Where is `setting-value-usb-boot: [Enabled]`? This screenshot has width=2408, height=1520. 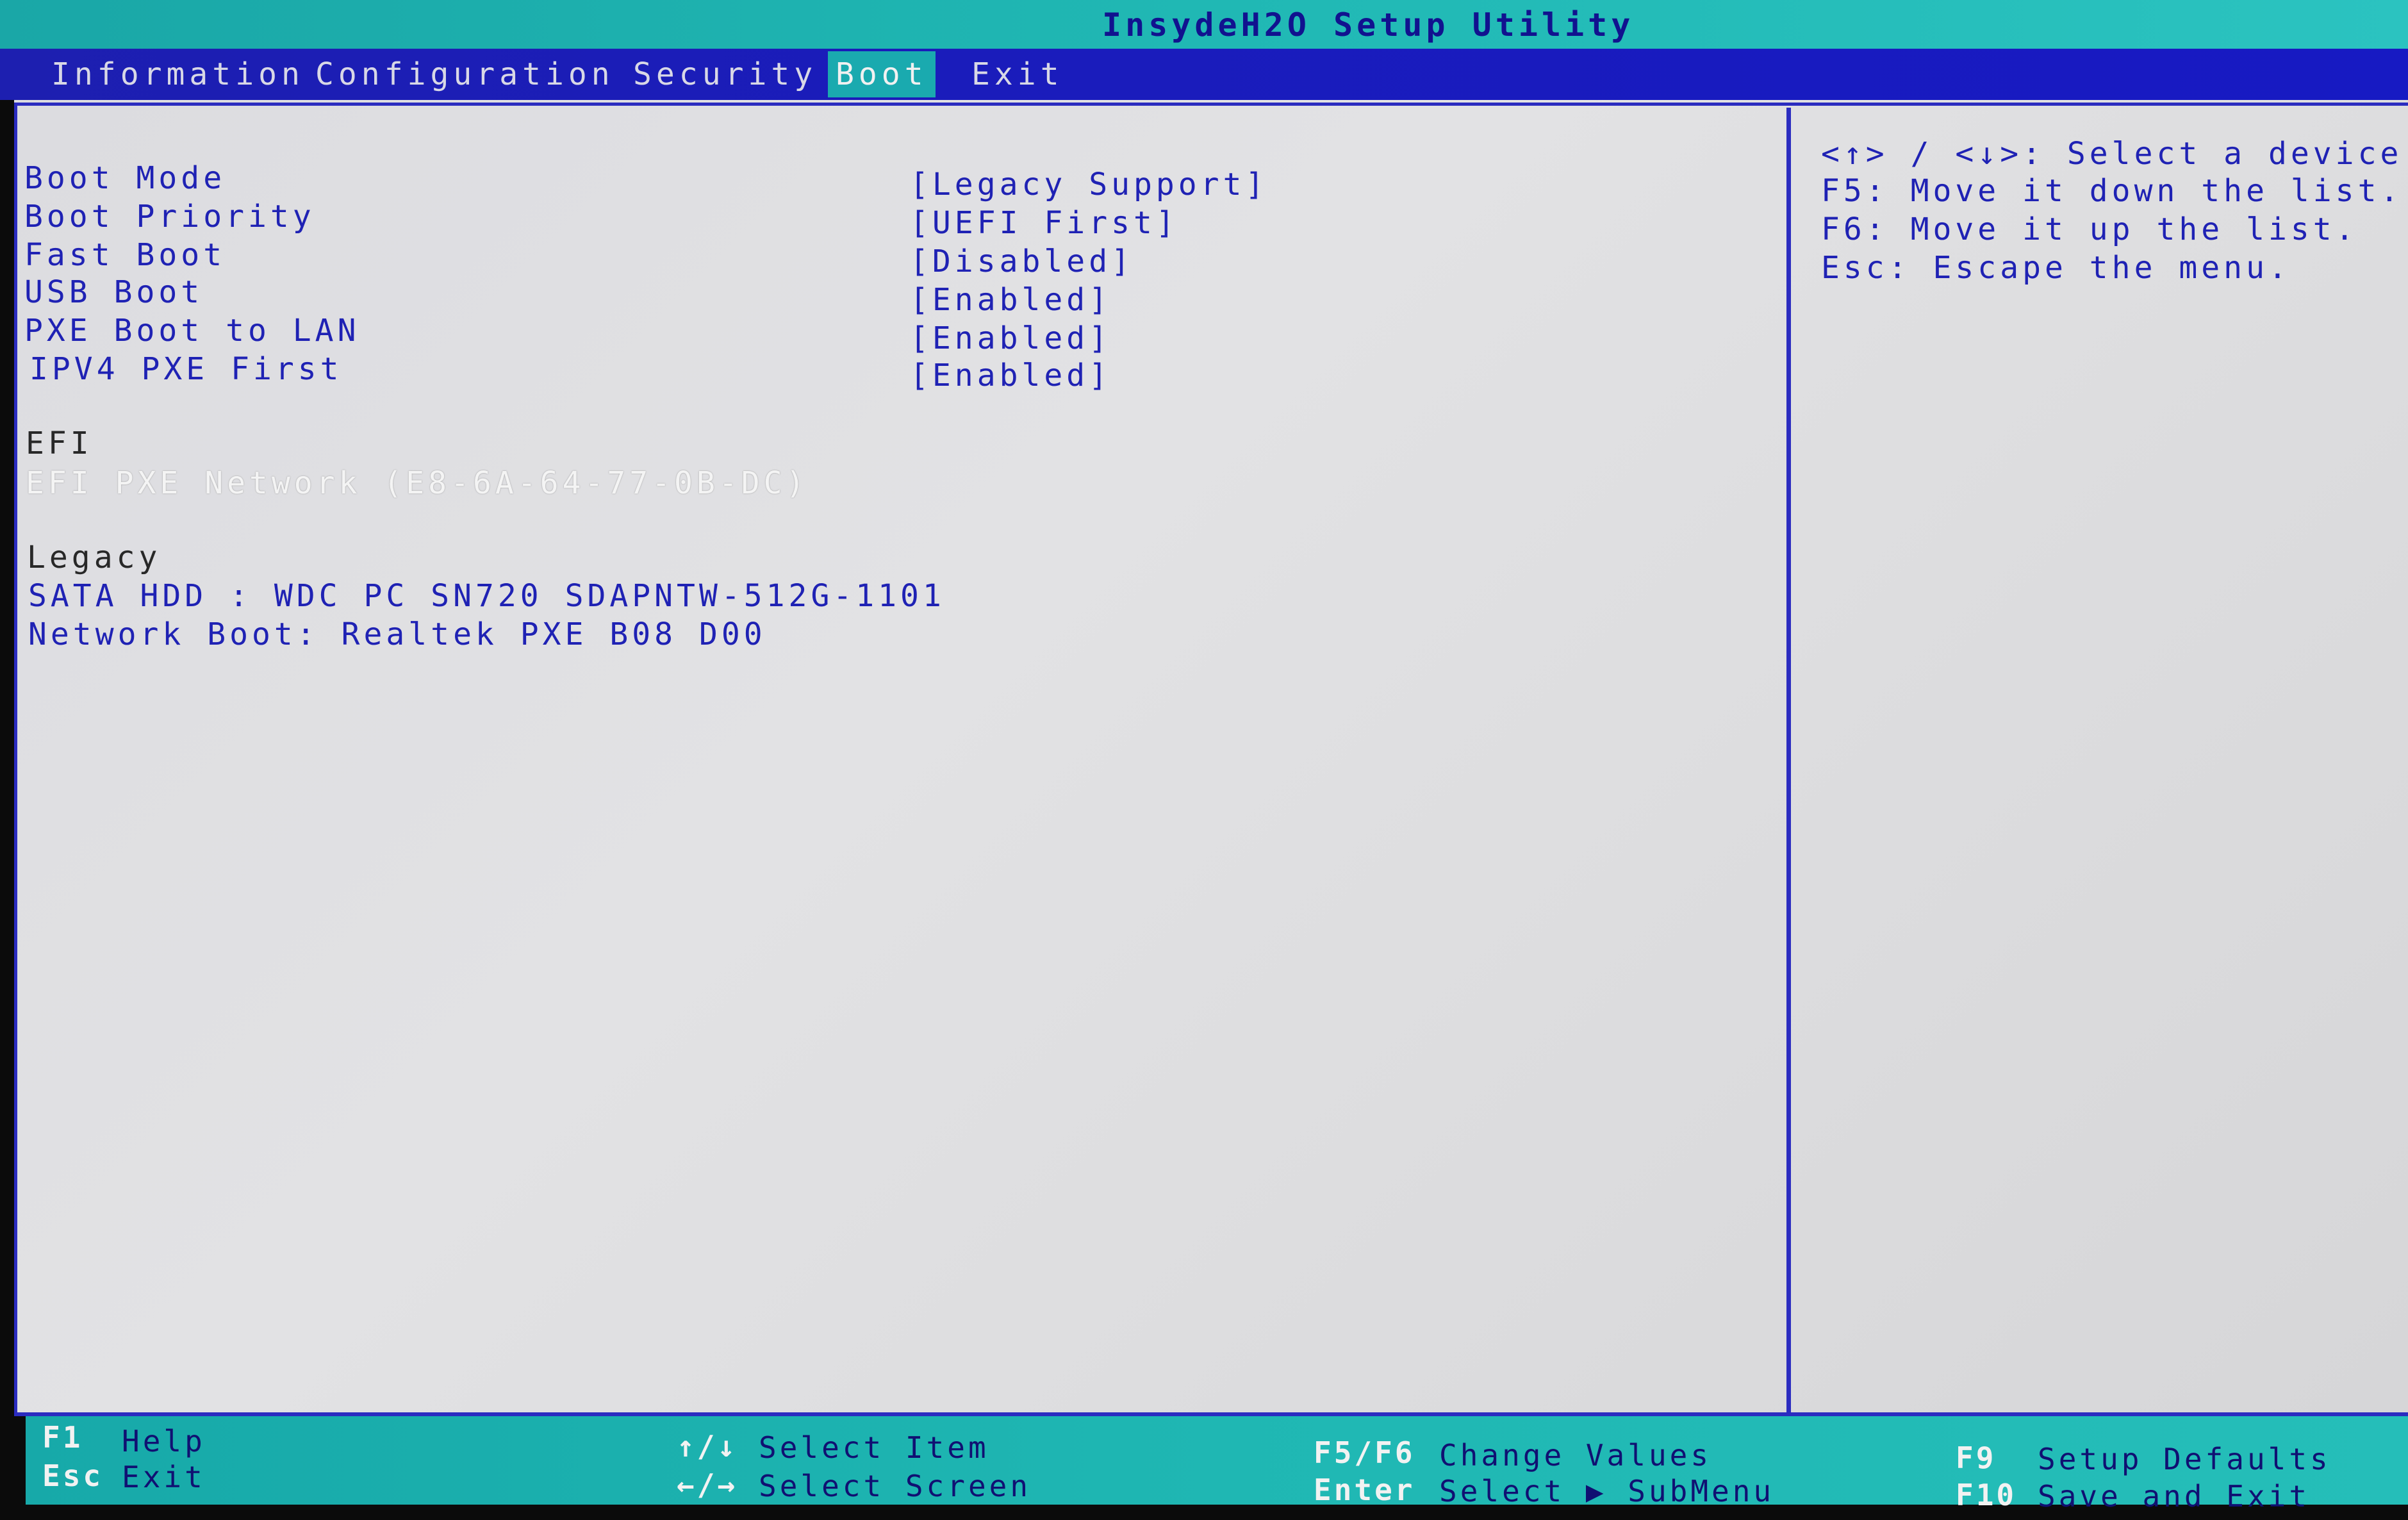 setting-value-usb-boot: [Enabled] is located at coordinates (1010, 300).